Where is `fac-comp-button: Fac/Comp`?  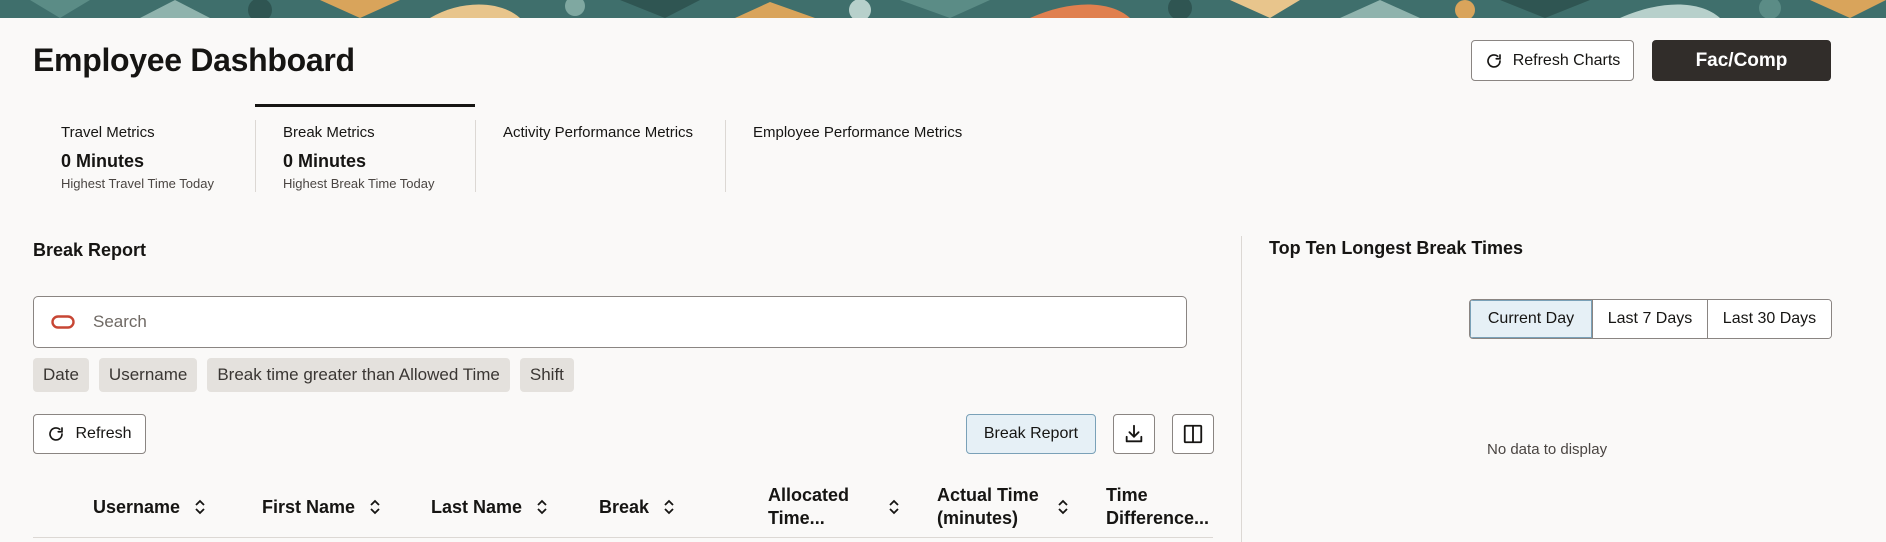
fac-comp-button: Fac/Comp is located at coordinates (1741, 60).